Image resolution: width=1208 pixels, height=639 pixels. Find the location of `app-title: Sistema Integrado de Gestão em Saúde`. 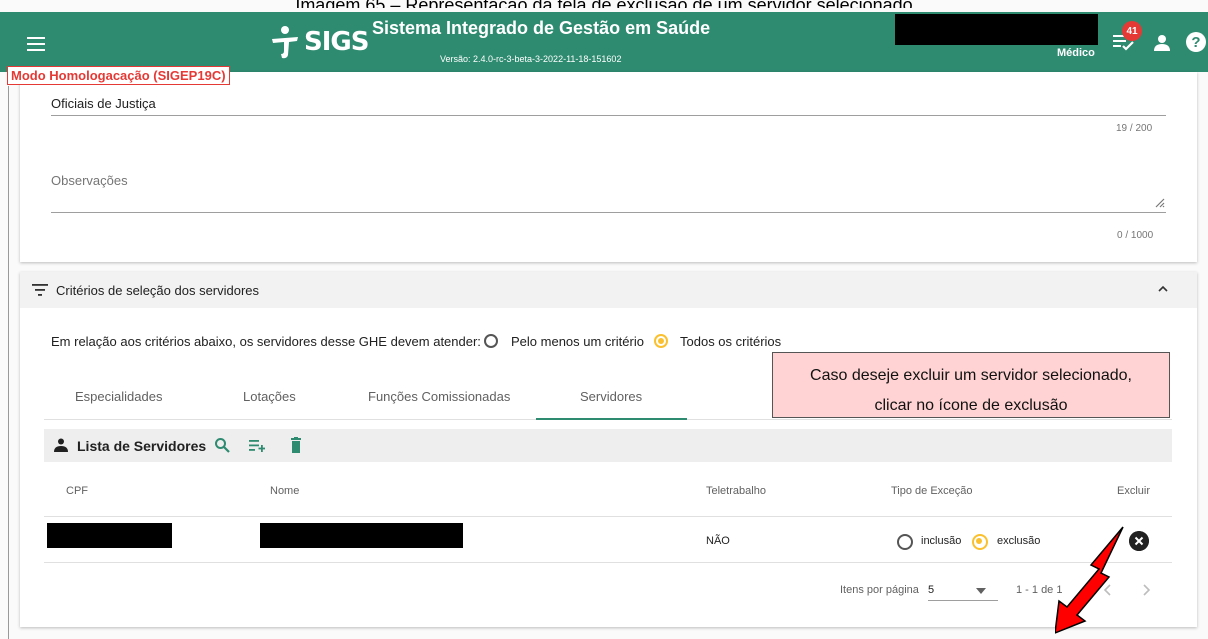

app-title: Sistema Integrado de Gestão em Saúde is located at coordinates (541, 28).